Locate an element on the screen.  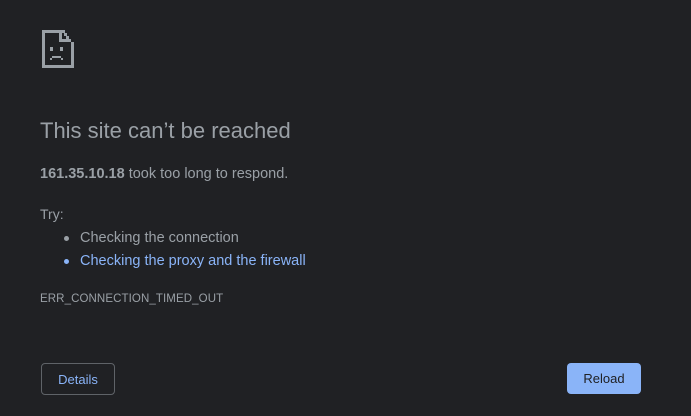
sad-page-icon is located at coordinates (58, 50).